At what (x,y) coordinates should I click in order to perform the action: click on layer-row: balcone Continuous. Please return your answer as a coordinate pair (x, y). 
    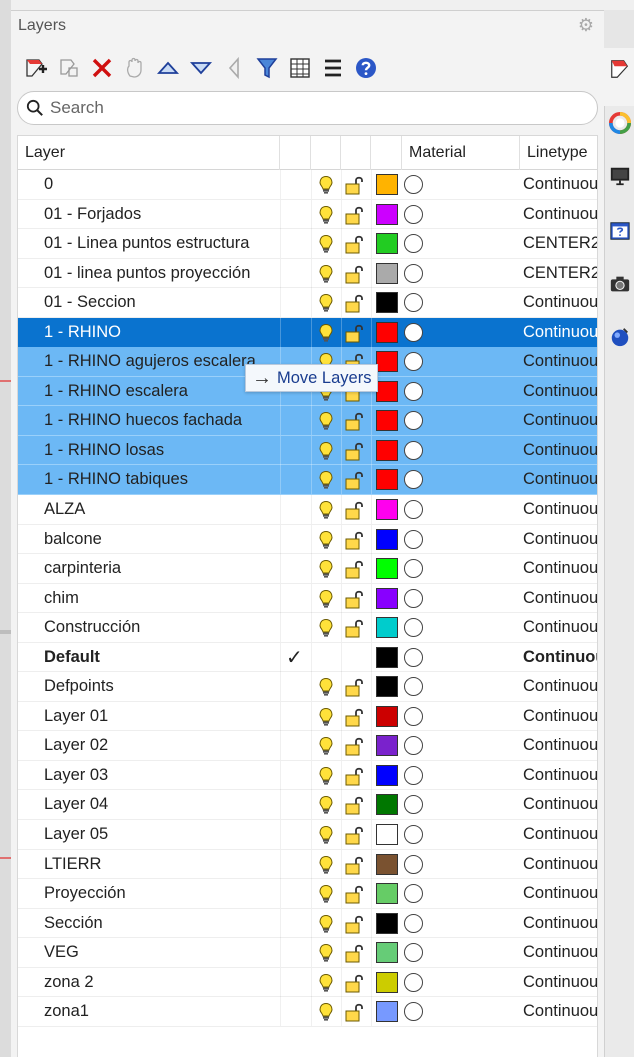
    Looking at the image, I should click on (307, 539).